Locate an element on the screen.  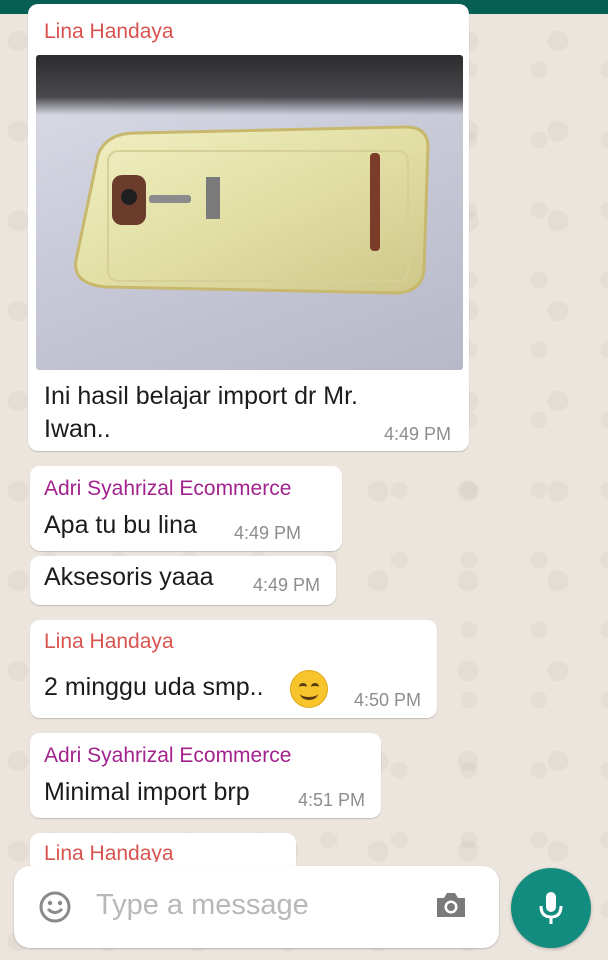
emoji-icon is located at coordinates (55, 907).